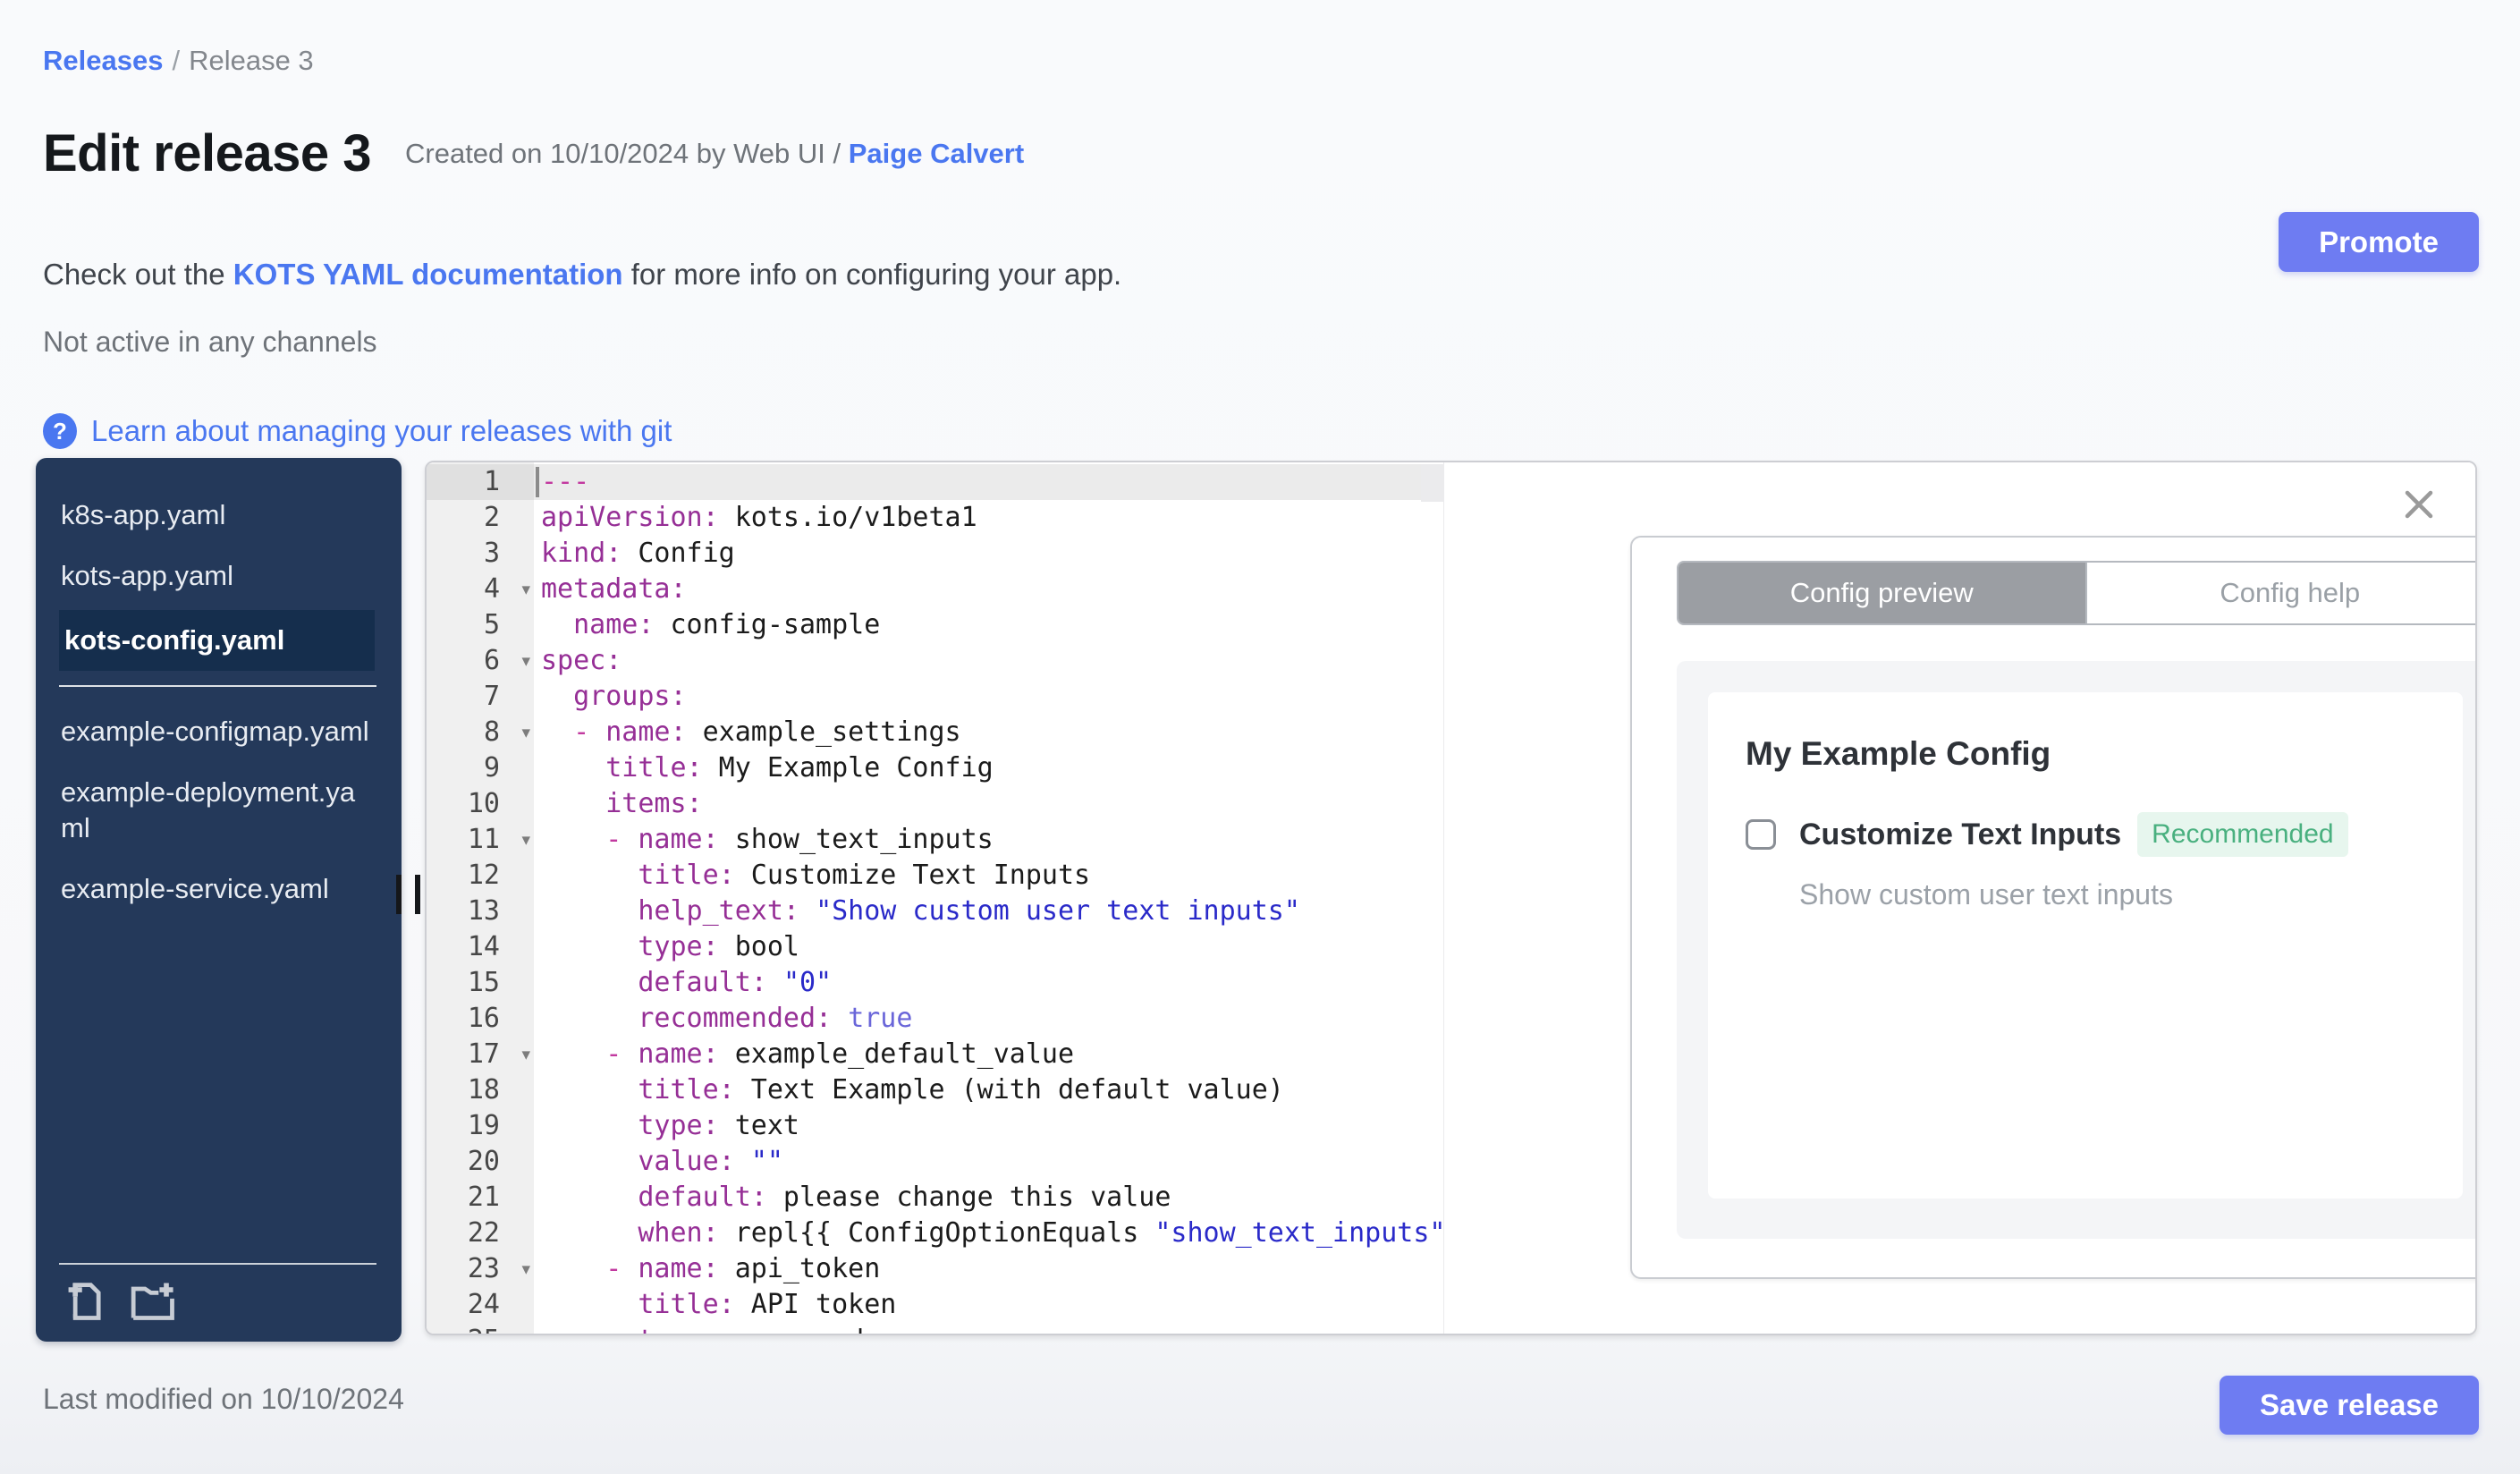 This screenshot has height=1474, width=2520. I want to click on line-number: 5, so click(480, 625).